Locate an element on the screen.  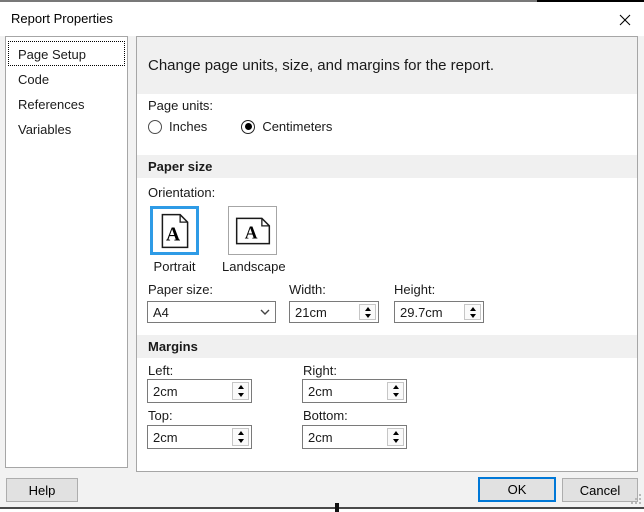
sidebar-item-references: References is located at coordinates (66, 103).